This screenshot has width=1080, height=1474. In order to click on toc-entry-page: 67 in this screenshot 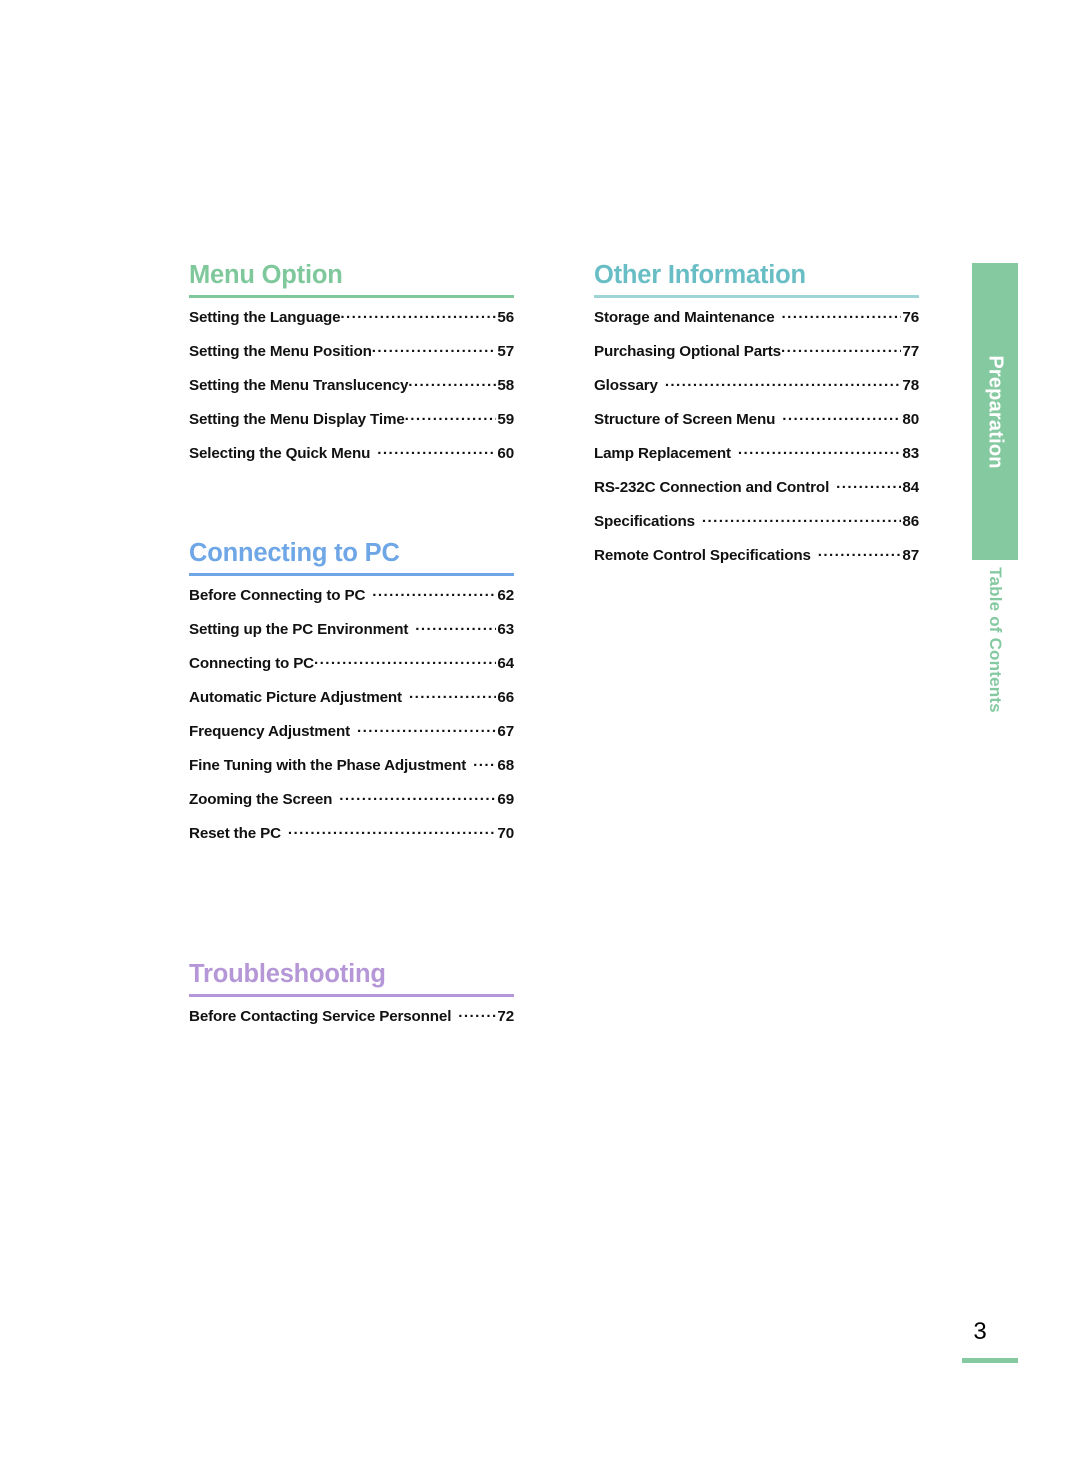, I will do `click(505, 732)`.